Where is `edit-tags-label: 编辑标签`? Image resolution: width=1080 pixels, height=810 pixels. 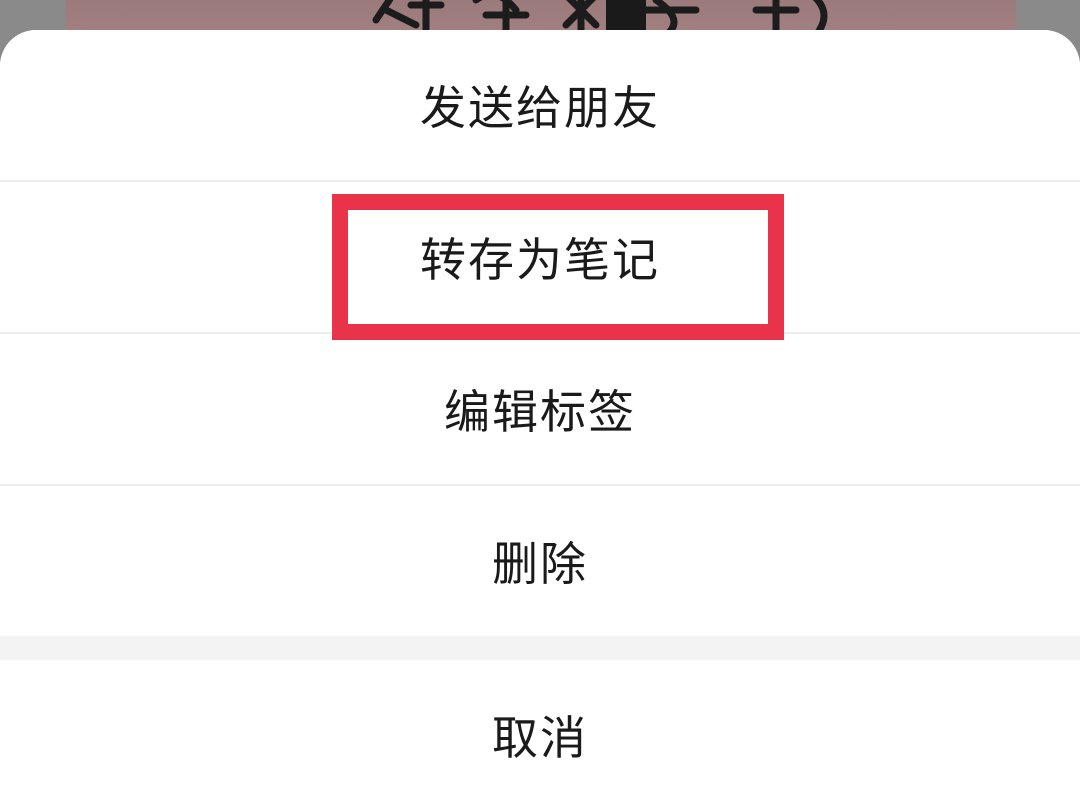 edit-tags-label: 编辑标签 is located at coordinates (540, 412).